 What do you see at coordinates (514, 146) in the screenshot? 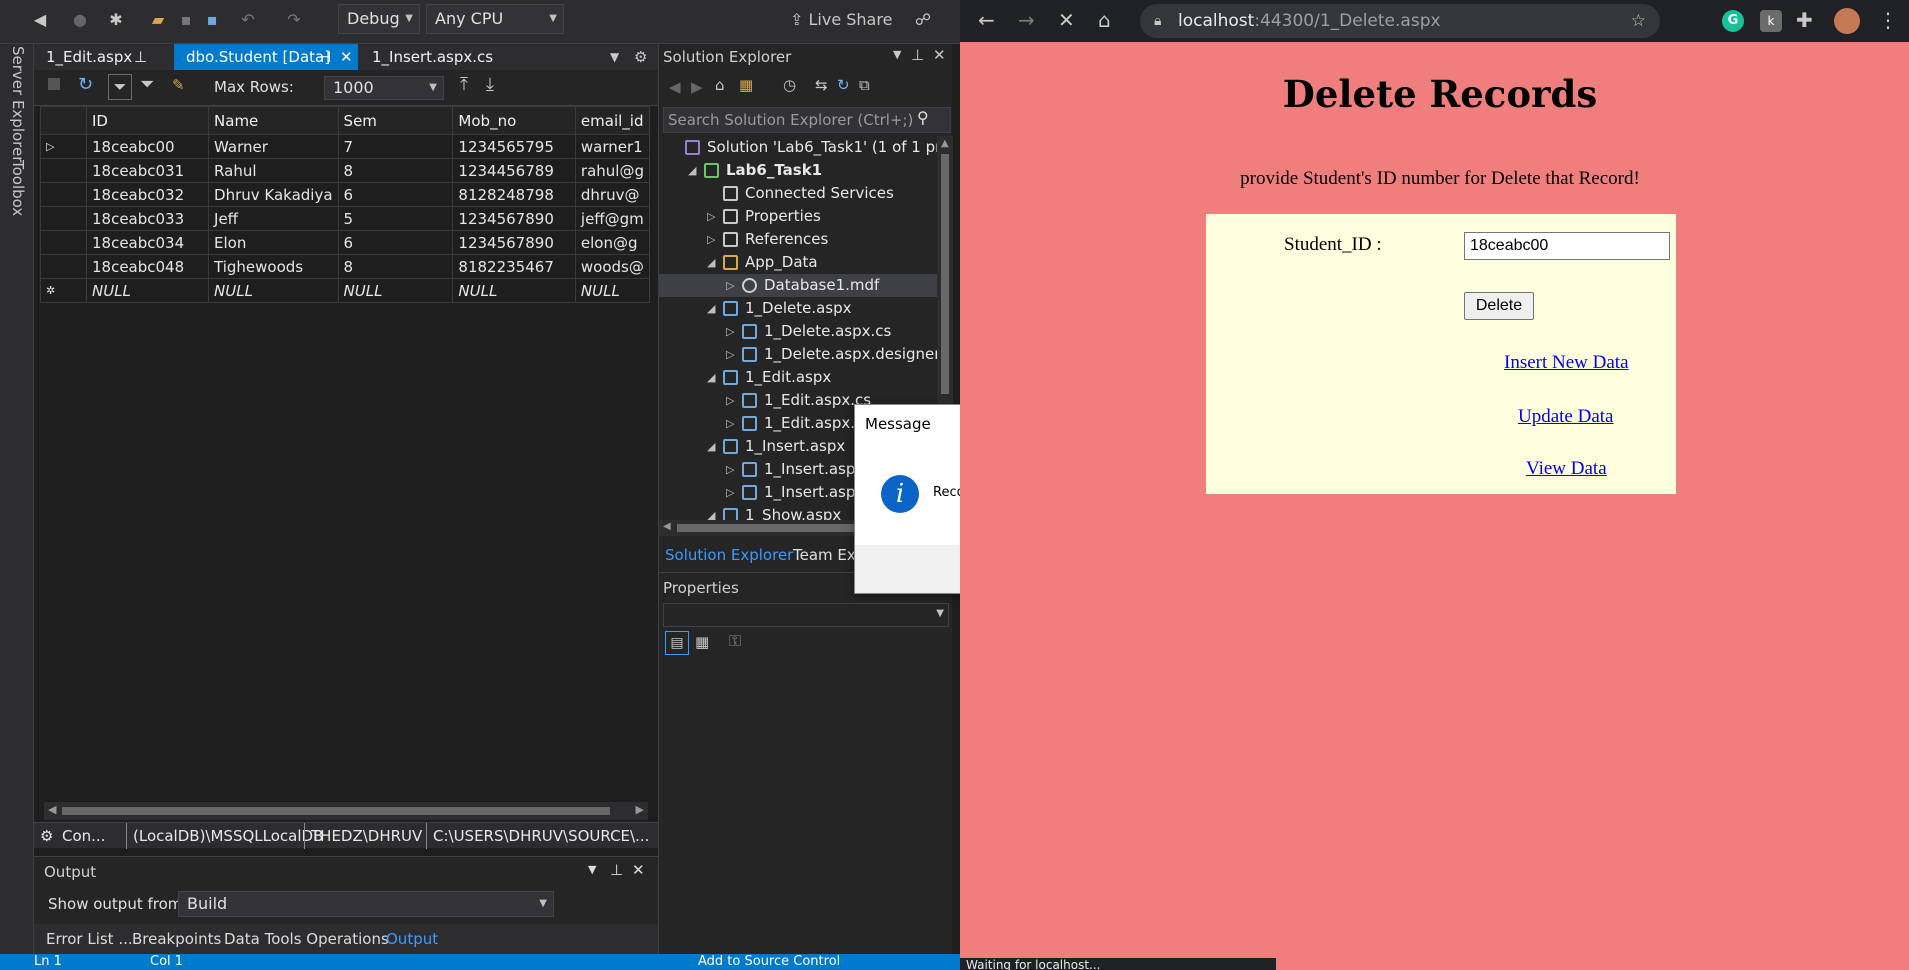
I see `cell: 1234565795` at bounding box center [514, 146].